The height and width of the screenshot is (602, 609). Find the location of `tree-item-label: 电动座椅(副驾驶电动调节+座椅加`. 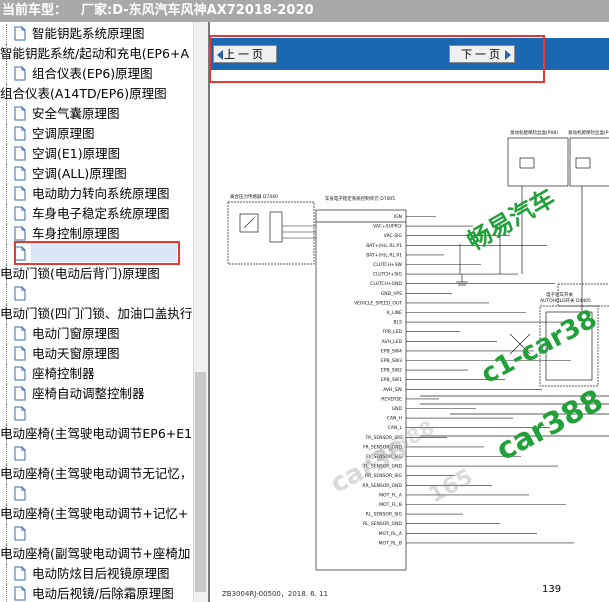

tree-item-label: 电动座椅(副驾驶电动调节+座椅加 is located at coordinates (95, 553).